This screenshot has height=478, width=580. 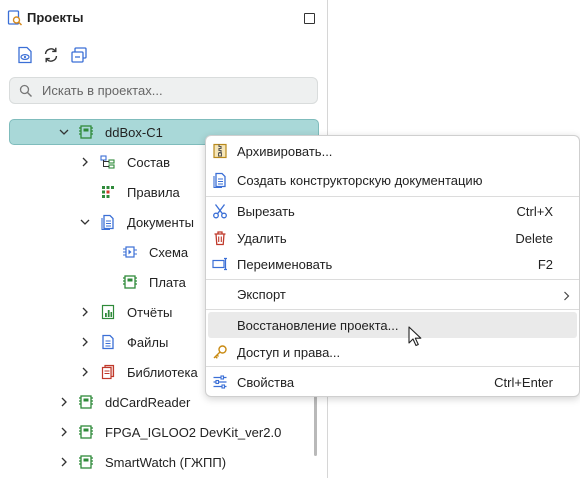 I want to click on tree-item-label: FPGA_IGLOO2 DevKit_ver2.0, so click(x=193, y=432).